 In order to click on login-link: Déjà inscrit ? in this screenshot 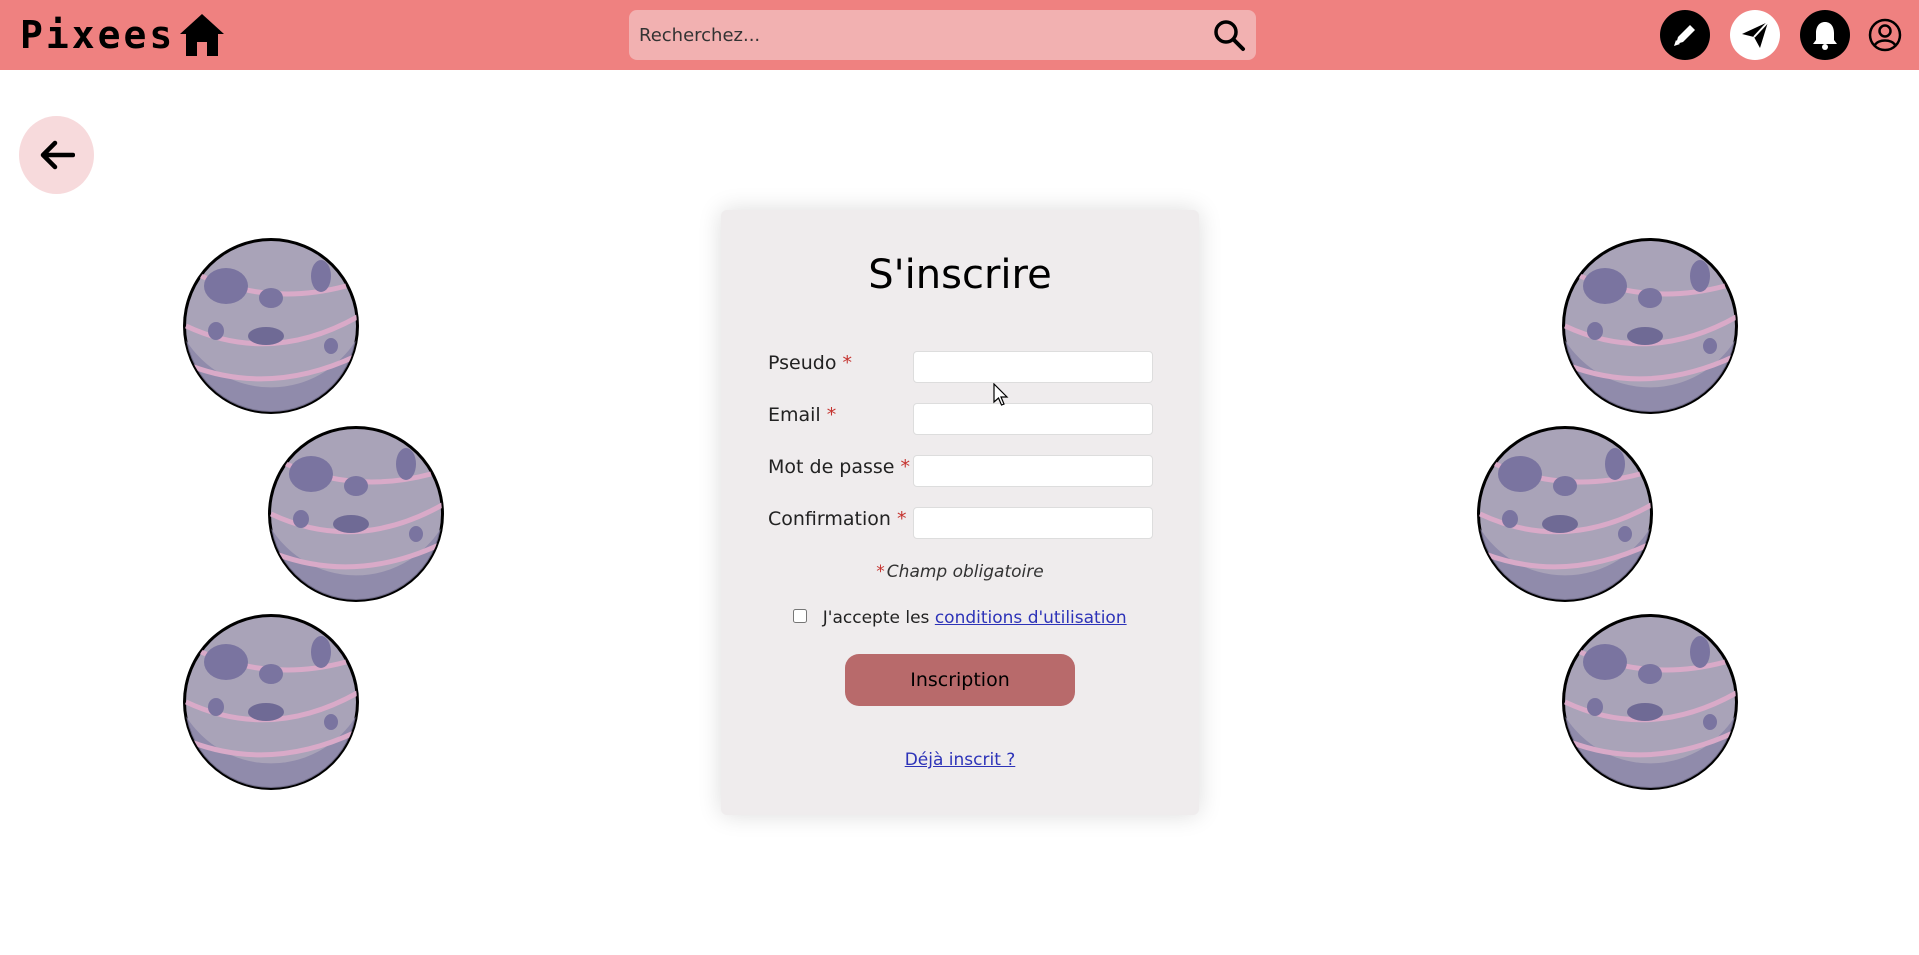, I will do `click(960, 760)`.